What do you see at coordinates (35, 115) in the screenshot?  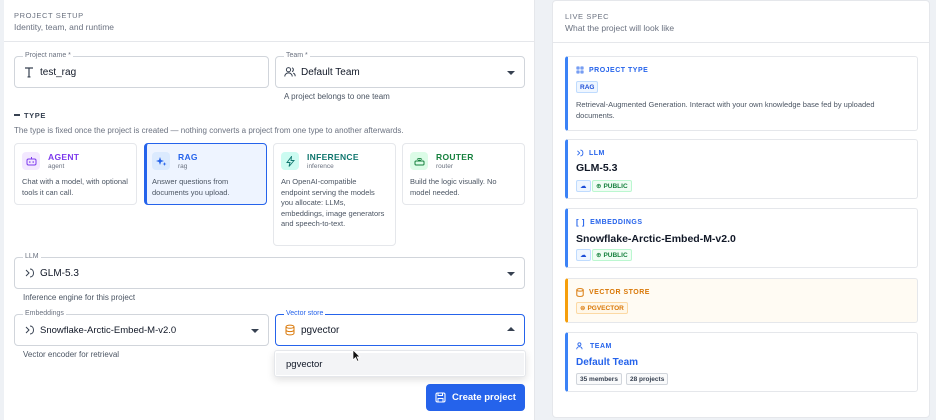 I see `type-title: TYPE` at bounding box center [35, 115].